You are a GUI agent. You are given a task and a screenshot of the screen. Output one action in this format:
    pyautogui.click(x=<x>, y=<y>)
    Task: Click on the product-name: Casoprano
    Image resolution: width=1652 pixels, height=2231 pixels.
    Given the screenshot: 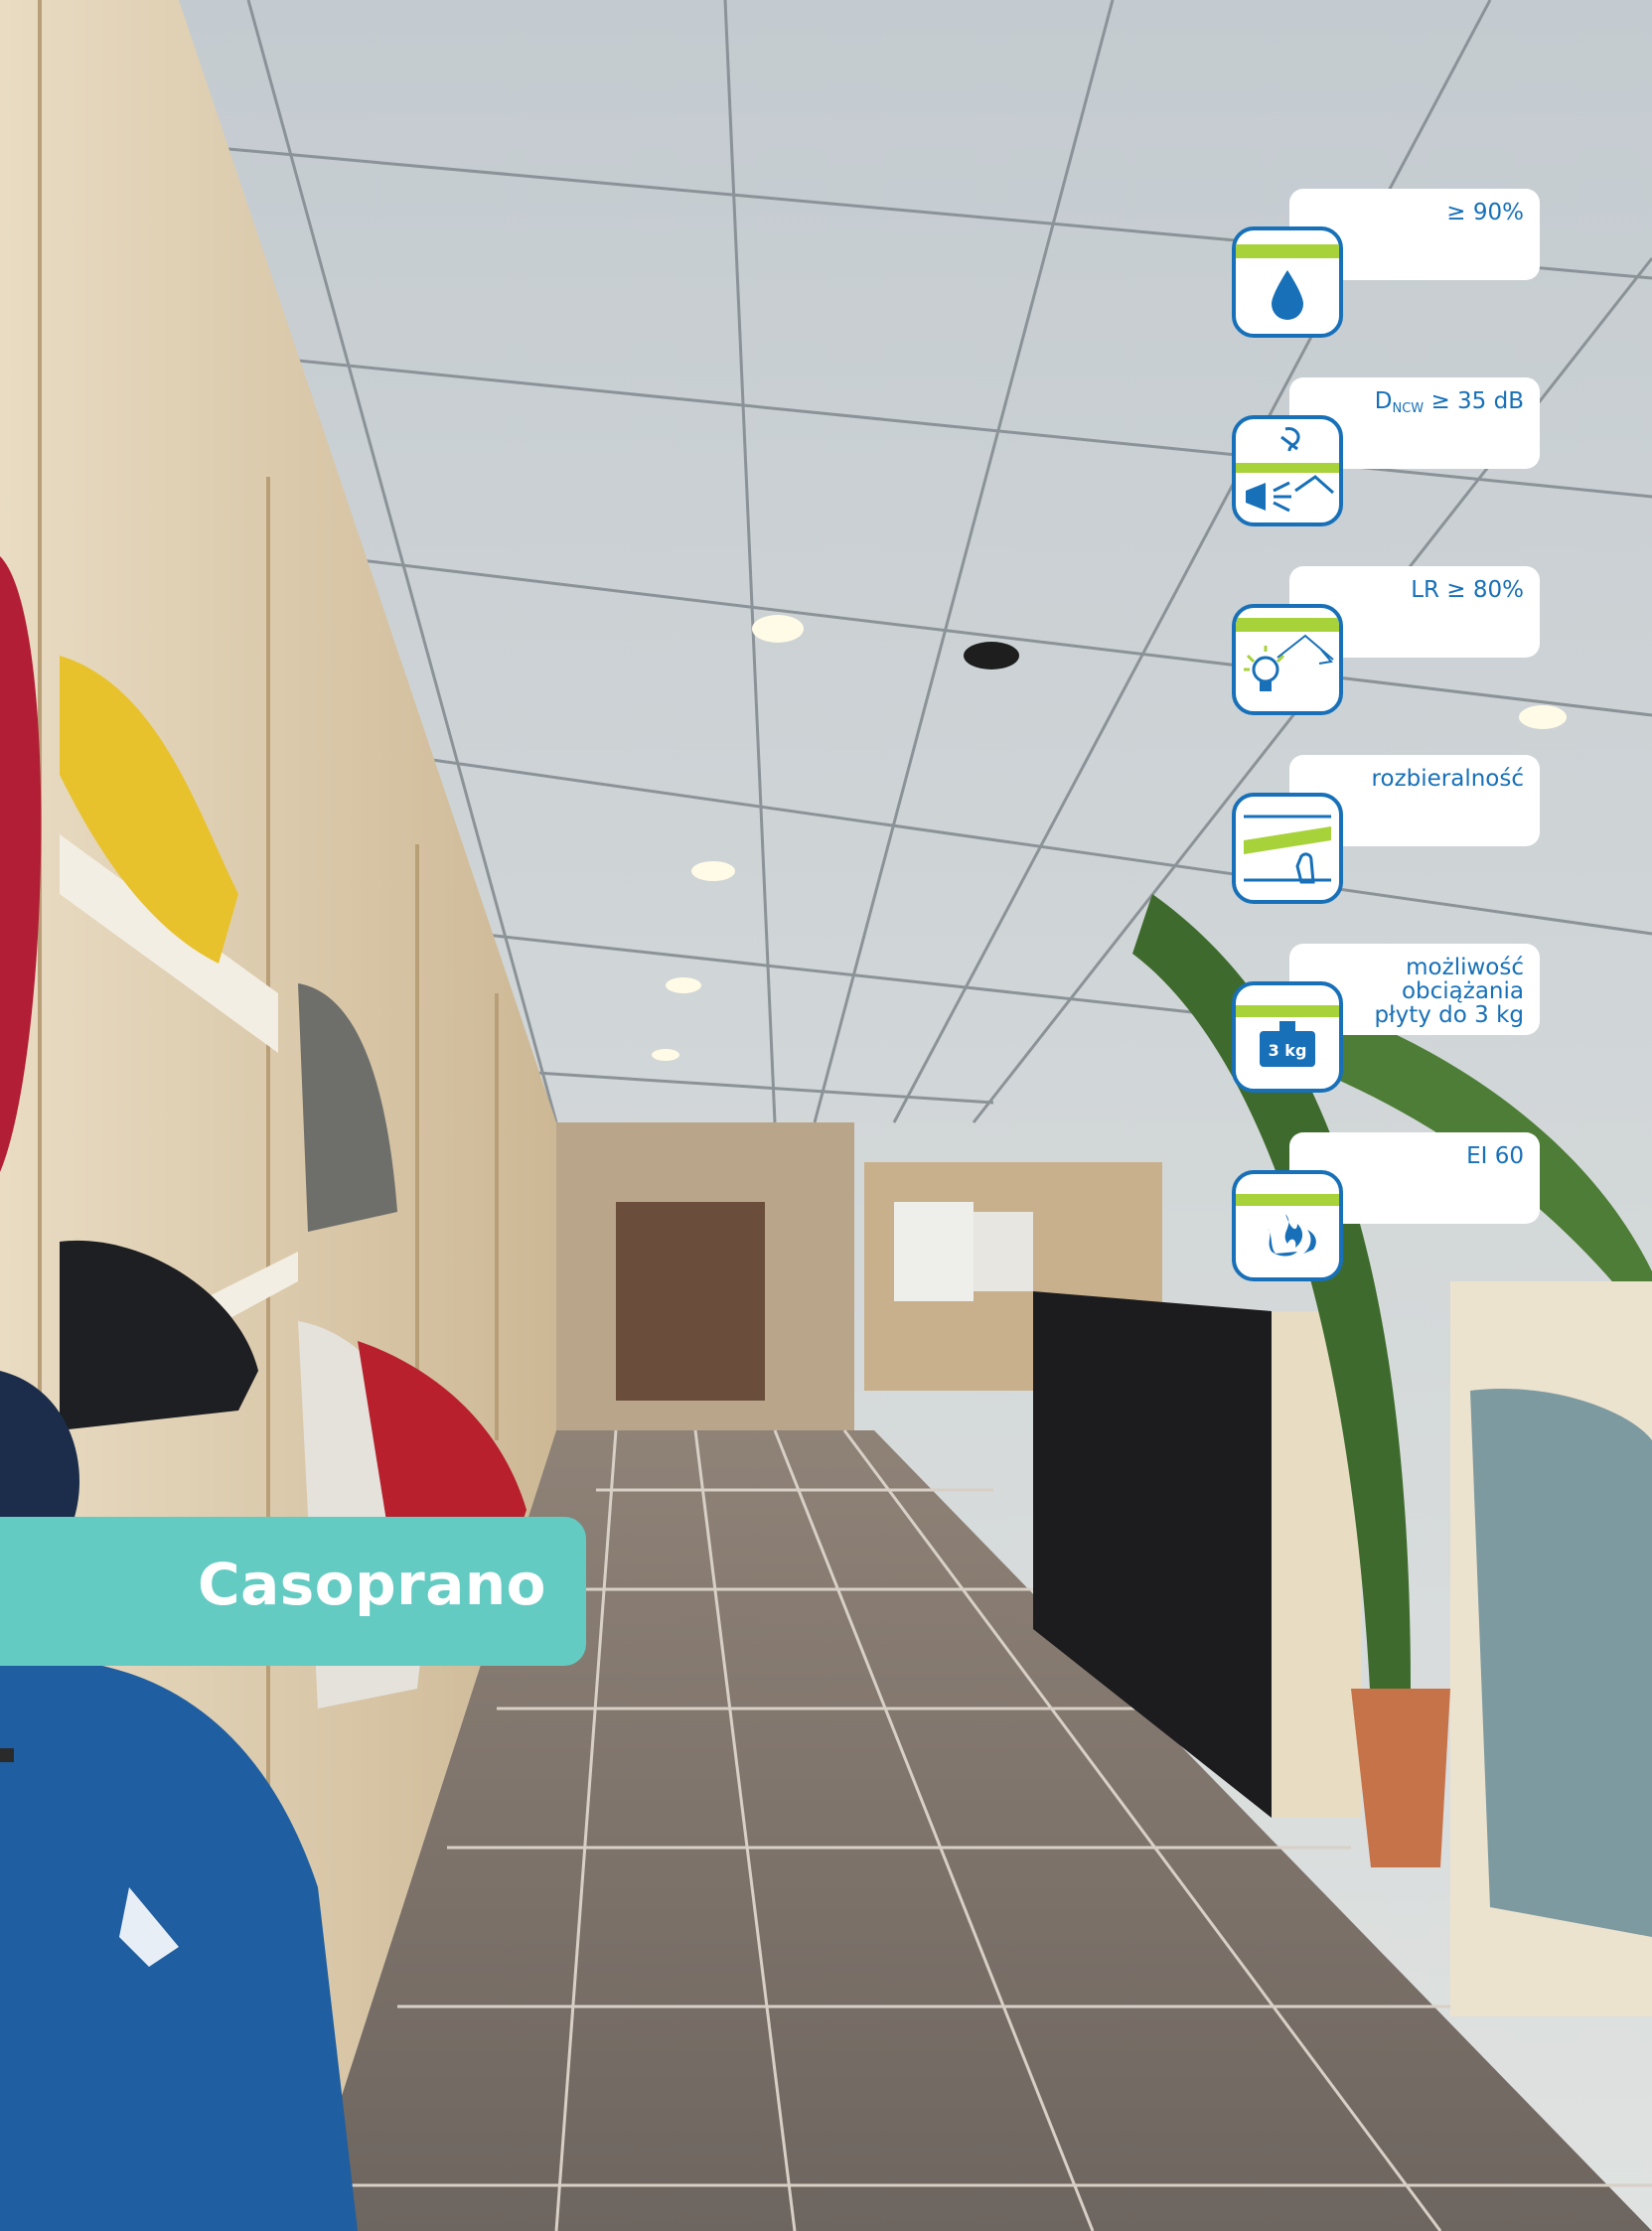 What is the action you would take?
    pyautogui.click(x=372, y=1584)
    